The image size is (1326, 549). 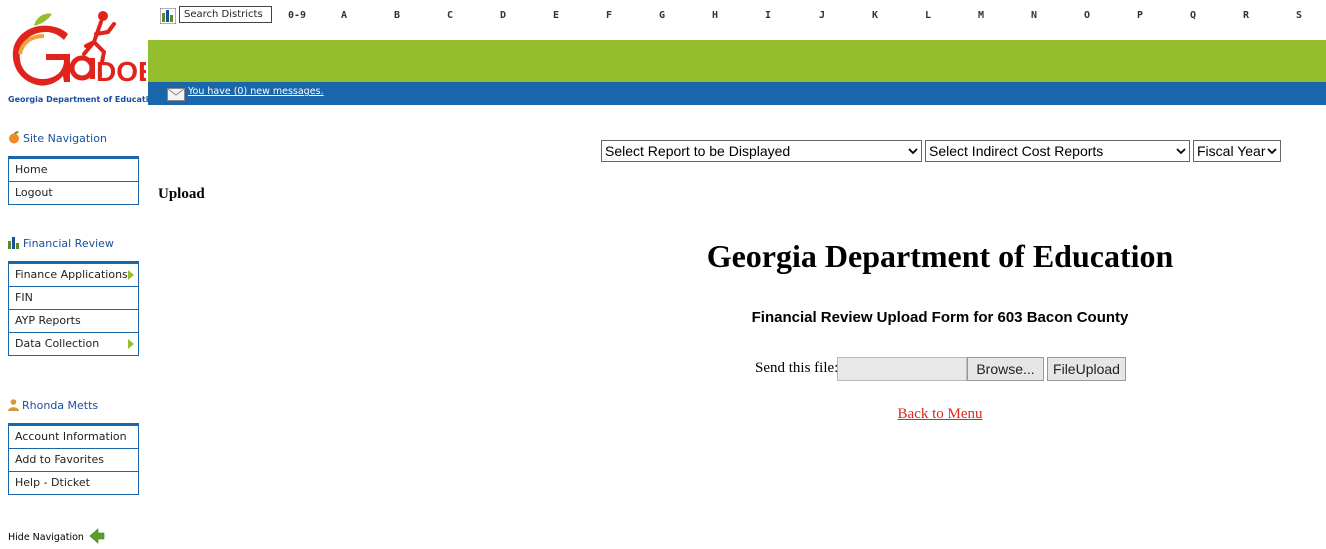 What do you see at coordinates (797, 368) in the screenshot?
I see `send-file-label: Send this file:` at bounding box center [797, 368].